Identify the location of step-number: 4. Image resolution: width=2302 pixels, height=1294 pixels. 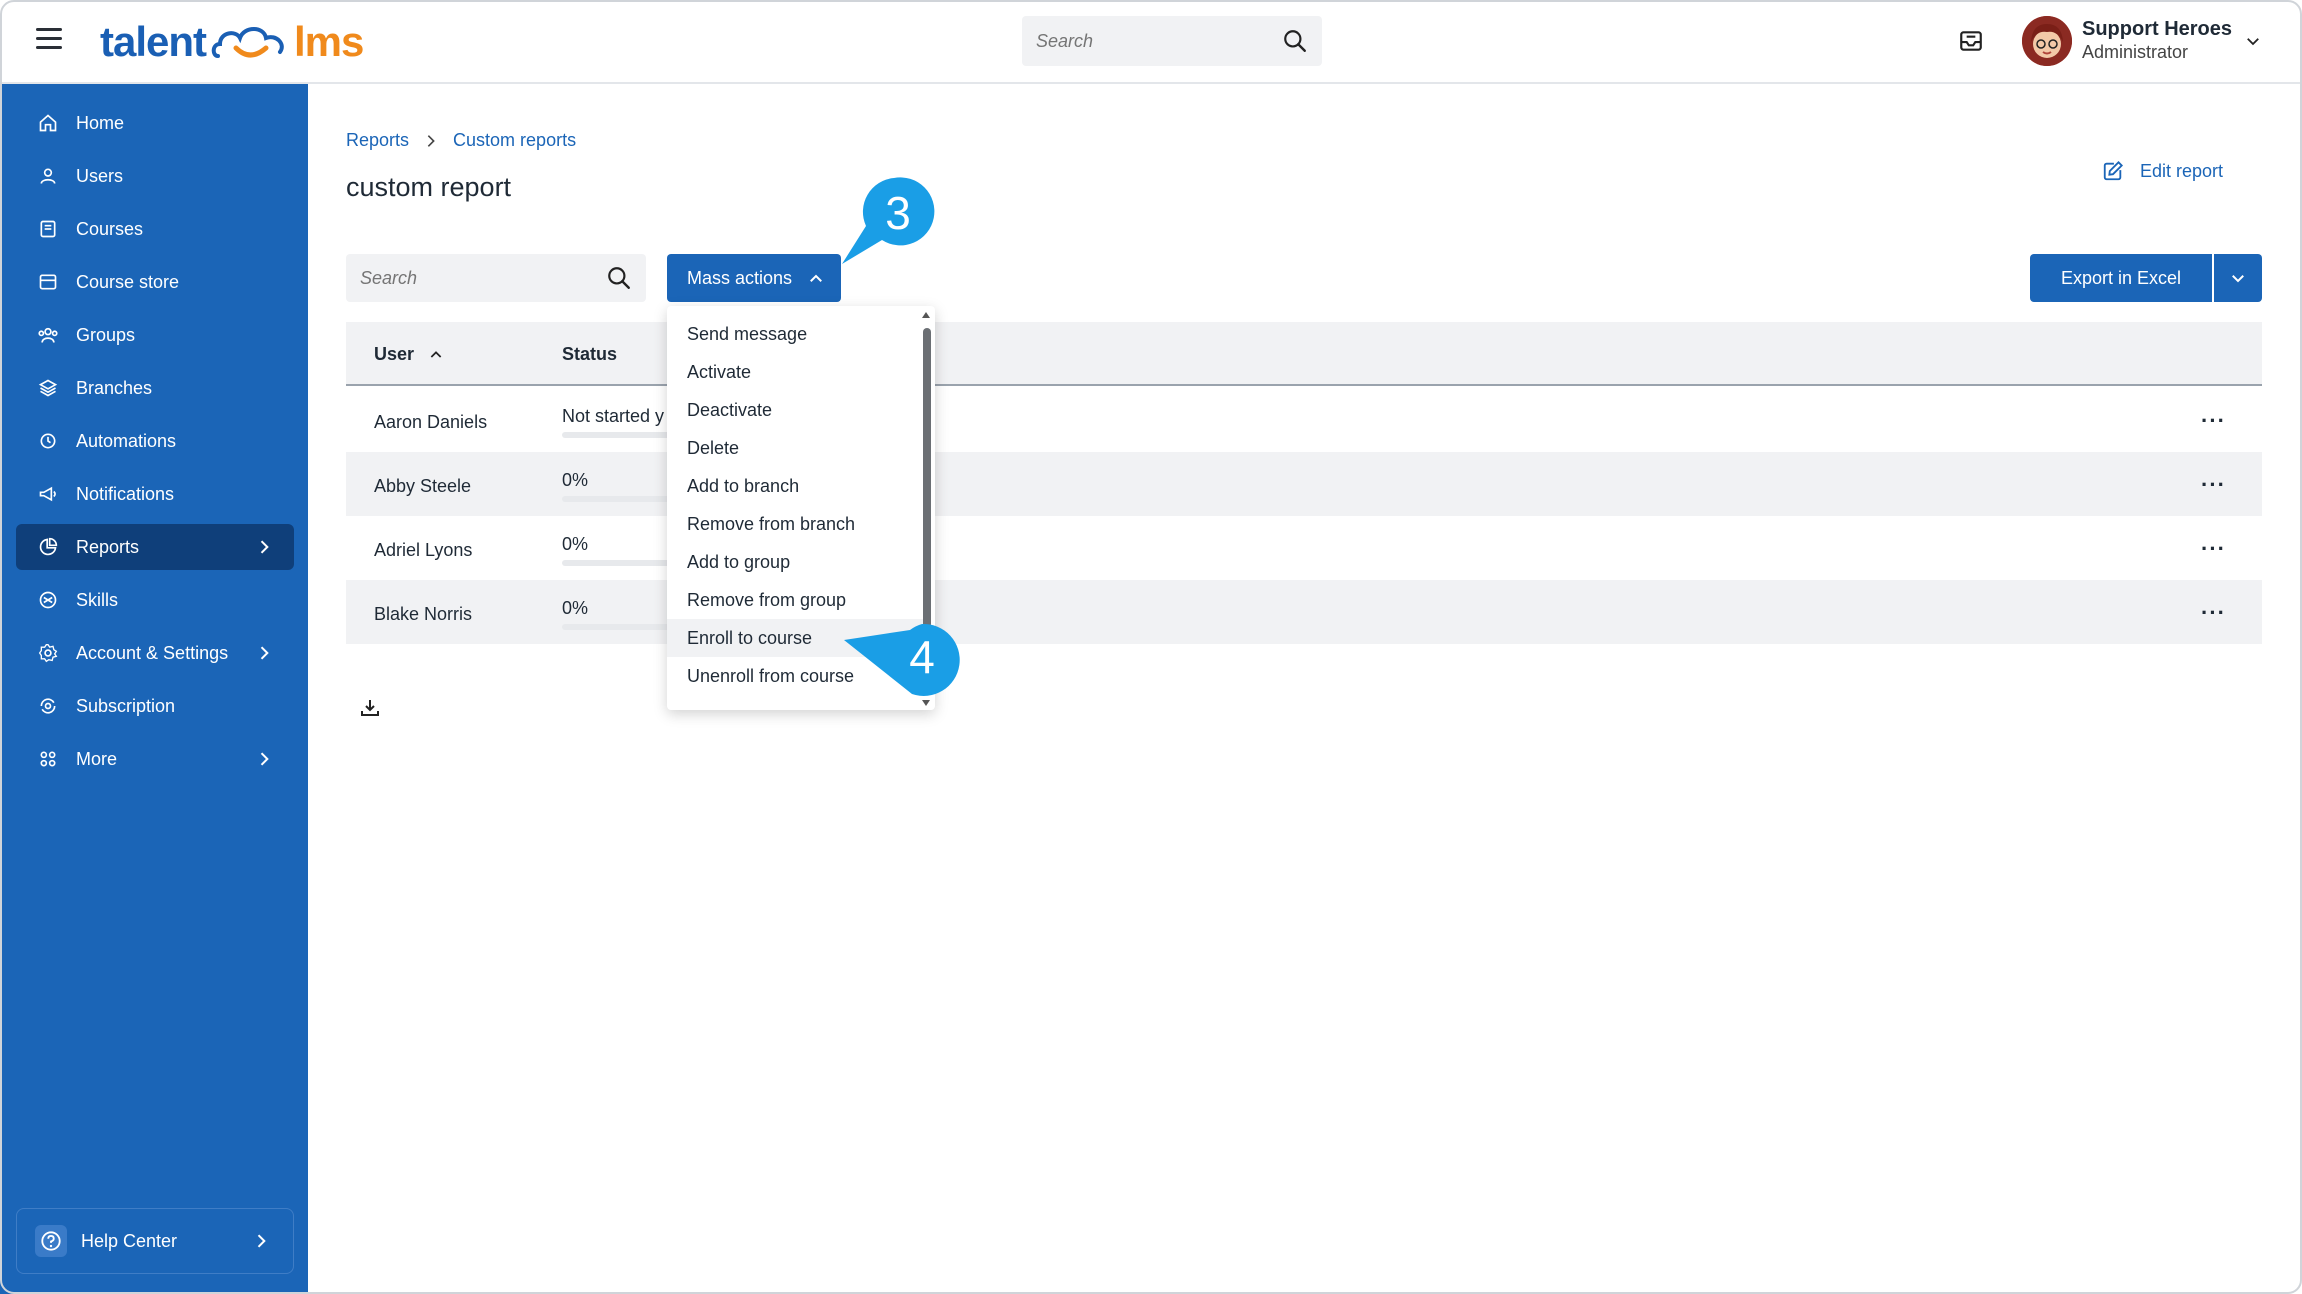
(922, 657).